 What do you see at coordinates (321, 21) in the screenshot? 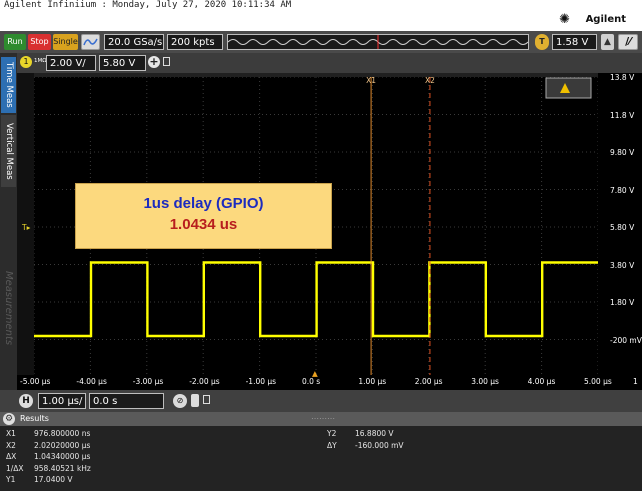
I see `brand-bar: ✺ Agilent` at bounding box center [321, 21].